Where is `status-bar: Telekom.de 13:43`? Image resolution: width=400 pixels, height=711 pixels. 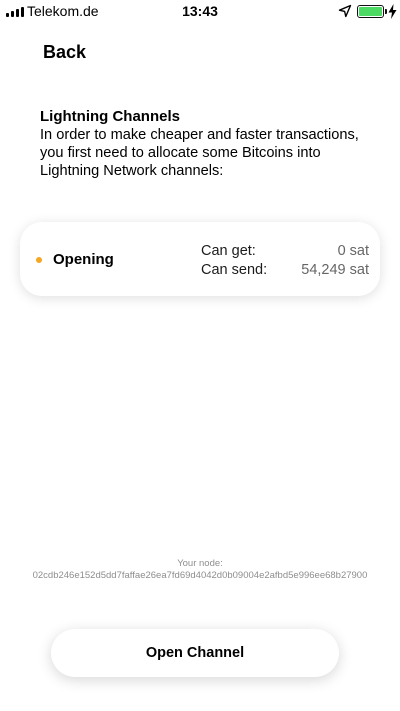
status-bar: Telekom.de 13:43 is located at coordinates (200, 12).